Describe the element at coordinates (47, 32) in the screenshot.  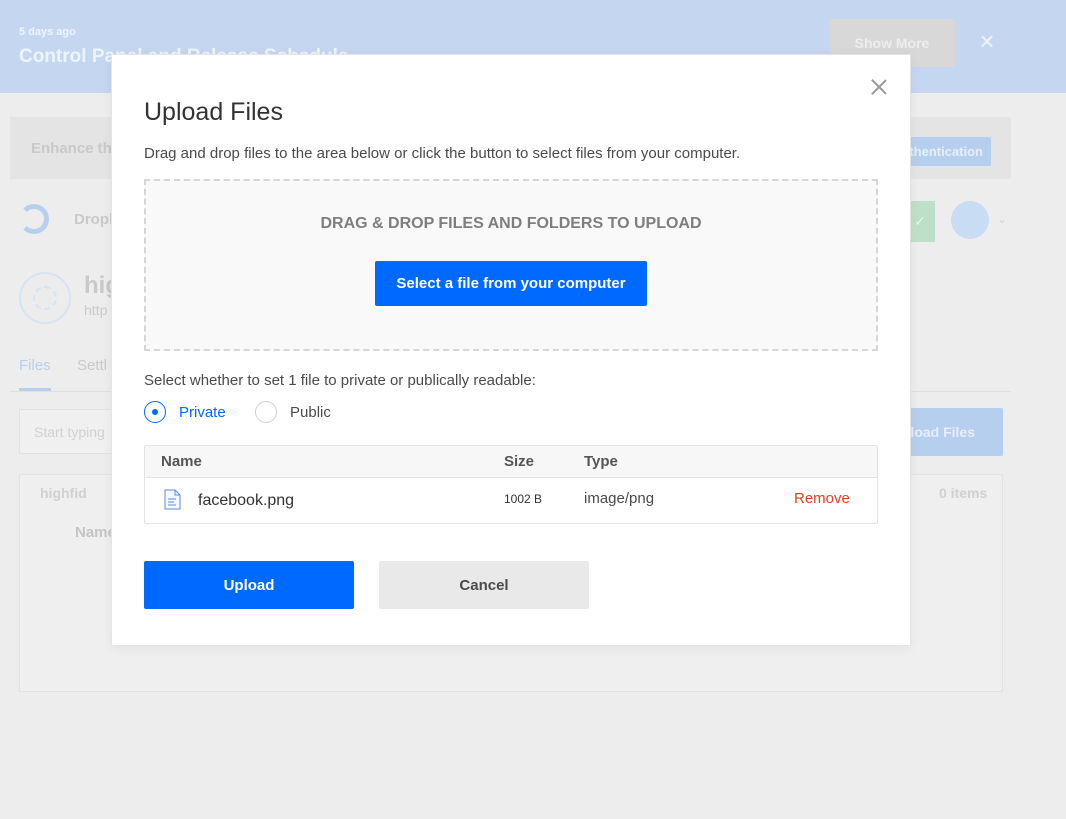
I see `announcement-timestamp: 5 days ago` at that location.